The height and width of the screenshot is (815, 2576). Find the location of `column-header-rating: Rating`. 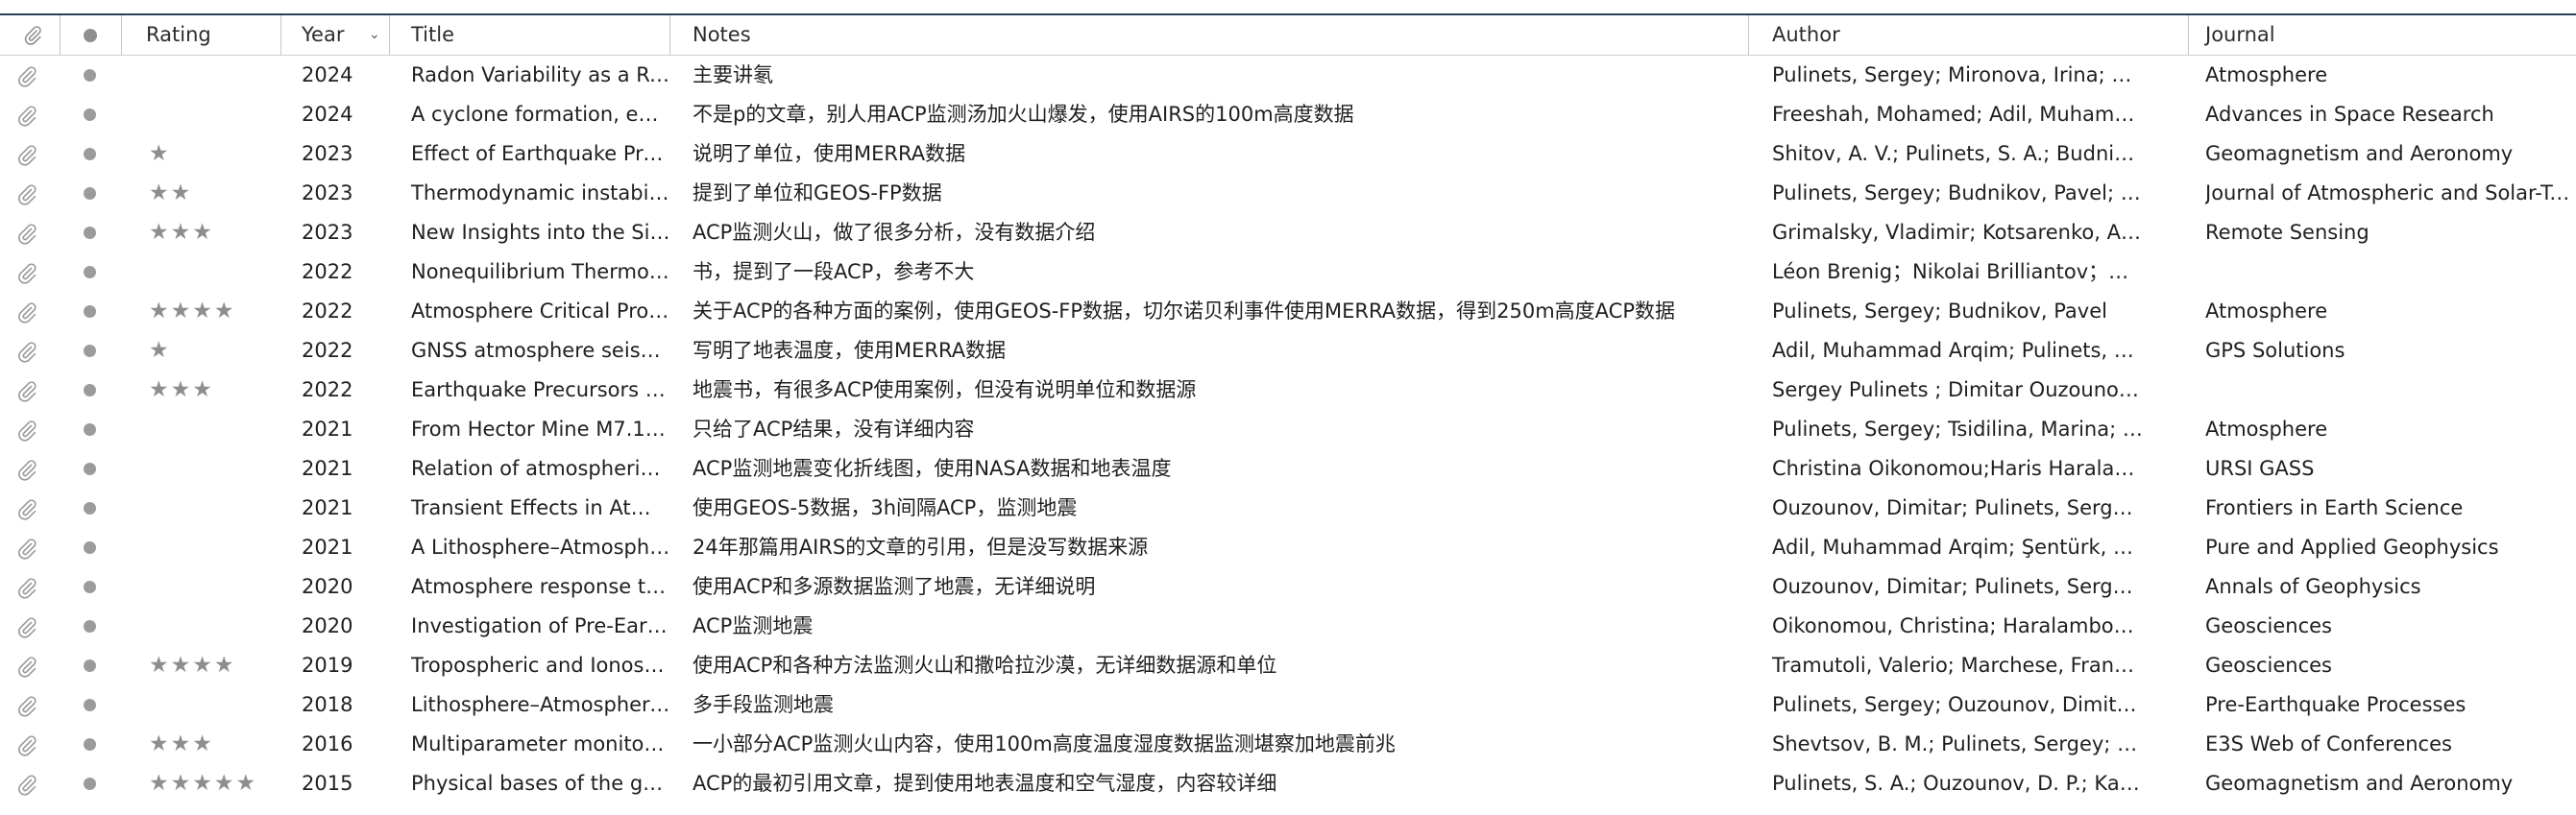

column-header-rating: Rating is located at coordinates (179, 35).